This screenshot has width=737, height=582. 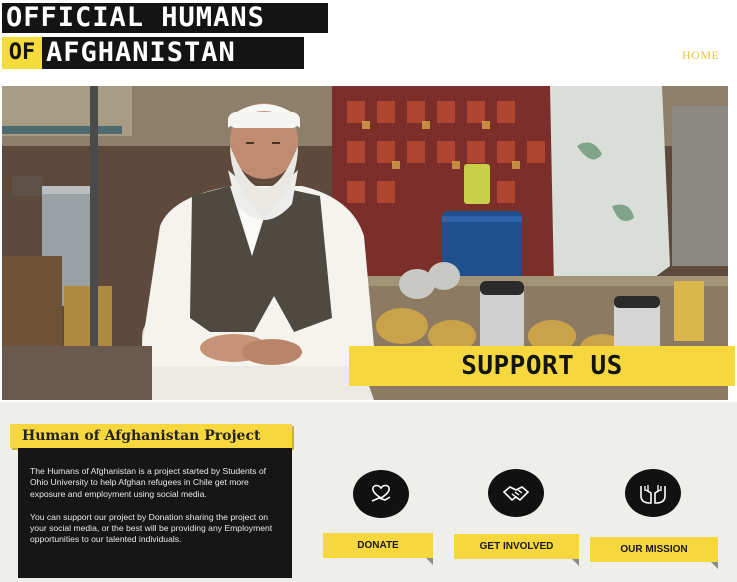 I want to click on get-involved-button: GET INVOLVED, so click(x=516, y=546).